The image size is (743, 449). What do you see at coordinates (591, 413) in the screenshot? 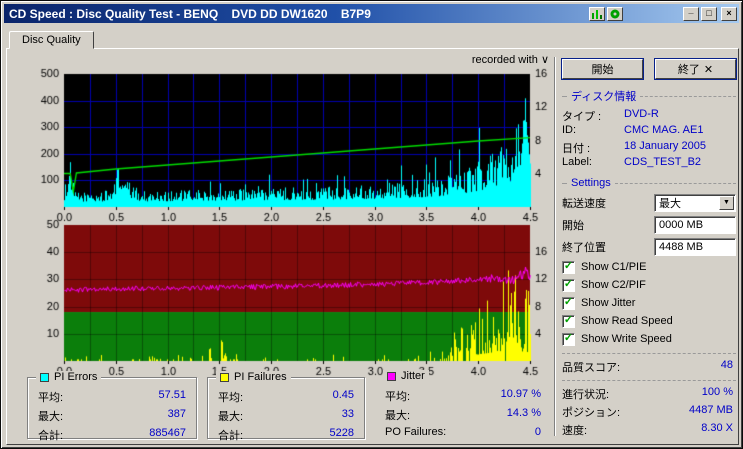
I see `position-label: ポジション:` at bounding box center [591, 413].